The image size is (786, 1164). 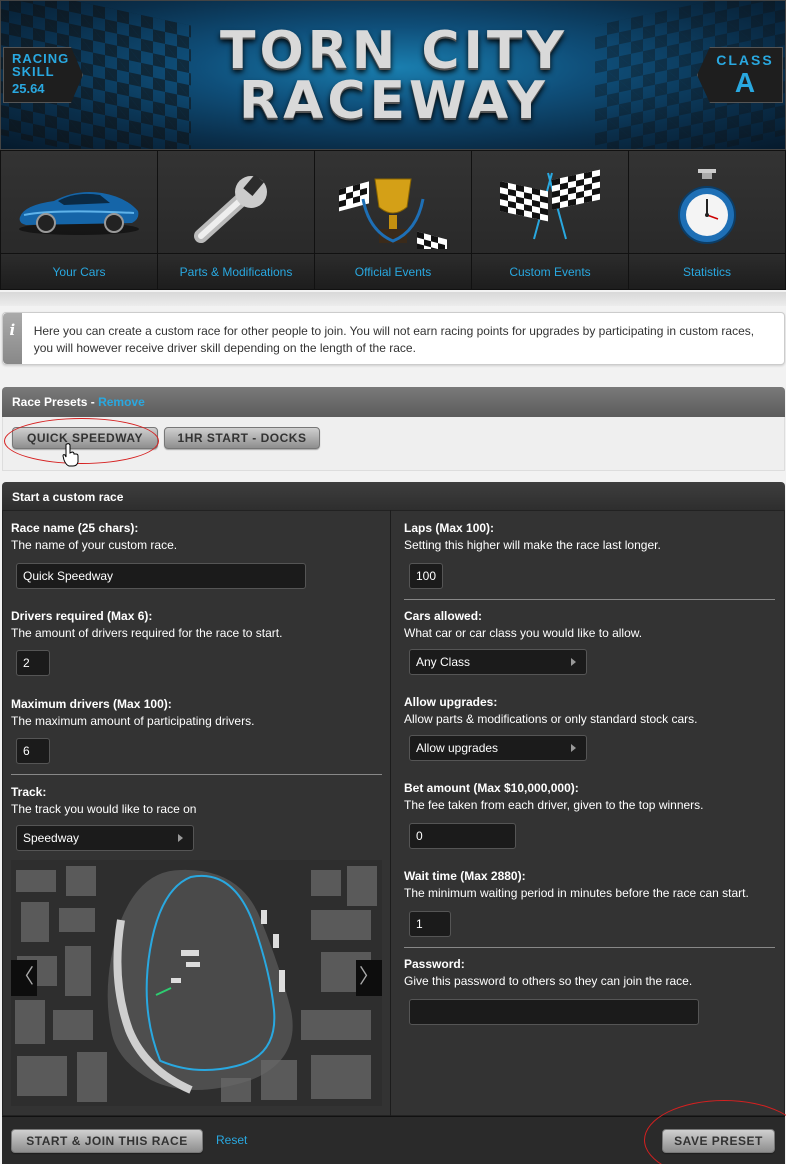 What do you see at coordinates (94, 545) in the screenshot?
I see `race-name-desc: The name of your custom race.` at bounding box center [94, 545].